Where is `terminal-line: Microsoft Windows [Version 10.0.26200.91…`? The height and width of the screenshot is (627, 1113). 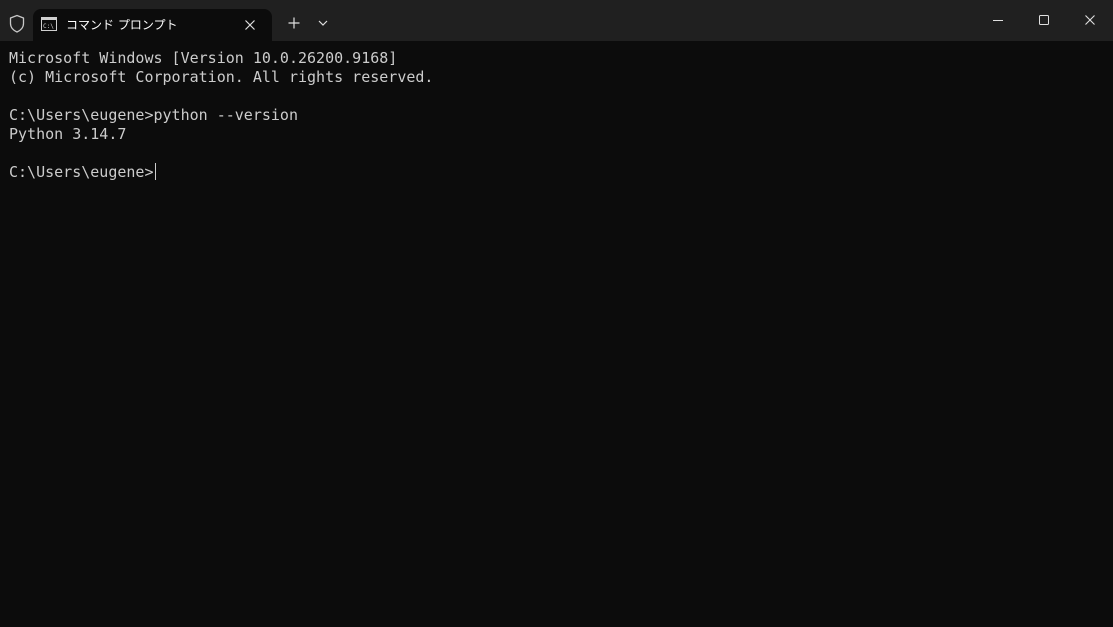 terminal-line: Microsoft Windows [Version 10.0.26200.91… is located at coordinates (203, 58).